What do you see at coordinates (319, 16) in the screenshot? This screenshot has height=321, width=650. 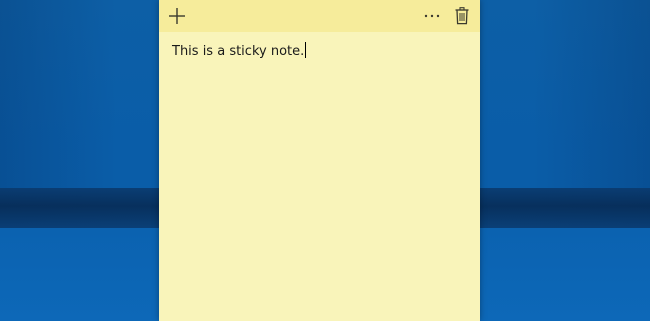 I see `note-toolbar` at bounding box center [319, 16].